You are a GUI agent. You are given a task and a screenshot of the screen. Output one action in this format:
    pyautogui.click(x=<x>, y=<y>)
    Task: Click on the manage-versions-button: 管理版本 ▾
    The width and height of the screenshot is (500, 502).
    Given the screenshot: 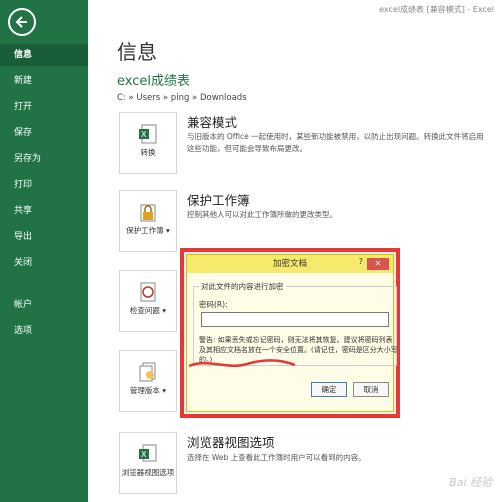 What is the action you would take?
    pyautogui.click(x=148, y=381)
    